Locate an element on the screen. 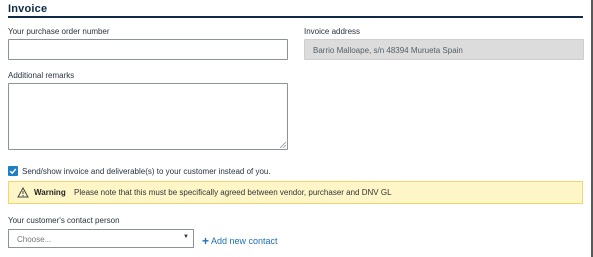 The width and height of the screenshot is (593, 257). contact-select: Choose... ▼ is located at coordinates (101, 238).